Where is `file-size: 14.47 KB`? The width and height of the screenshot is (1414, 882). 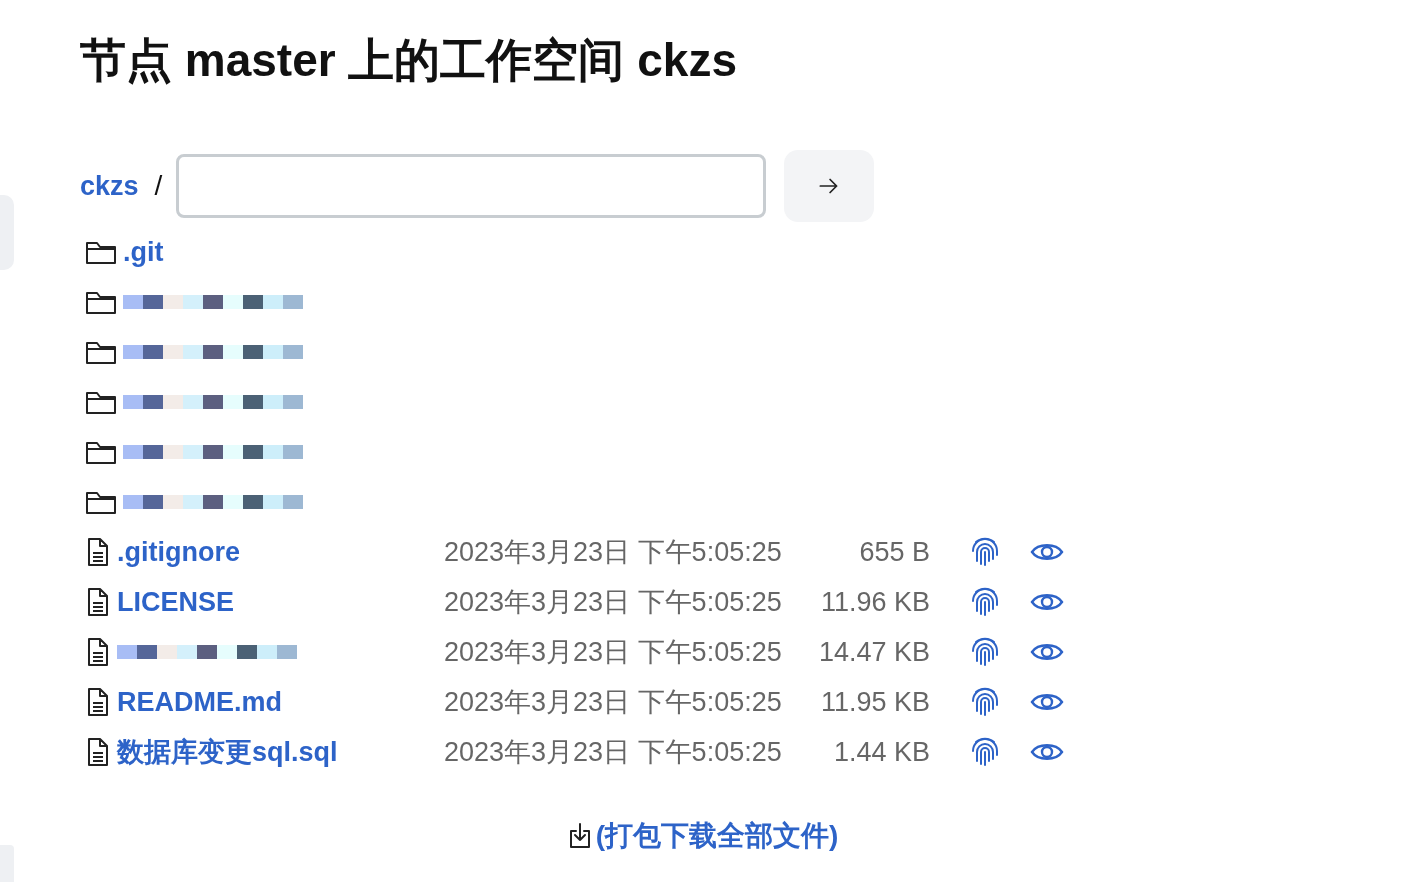 file-size: 14.47 KB is located at coordinates (873, 652).